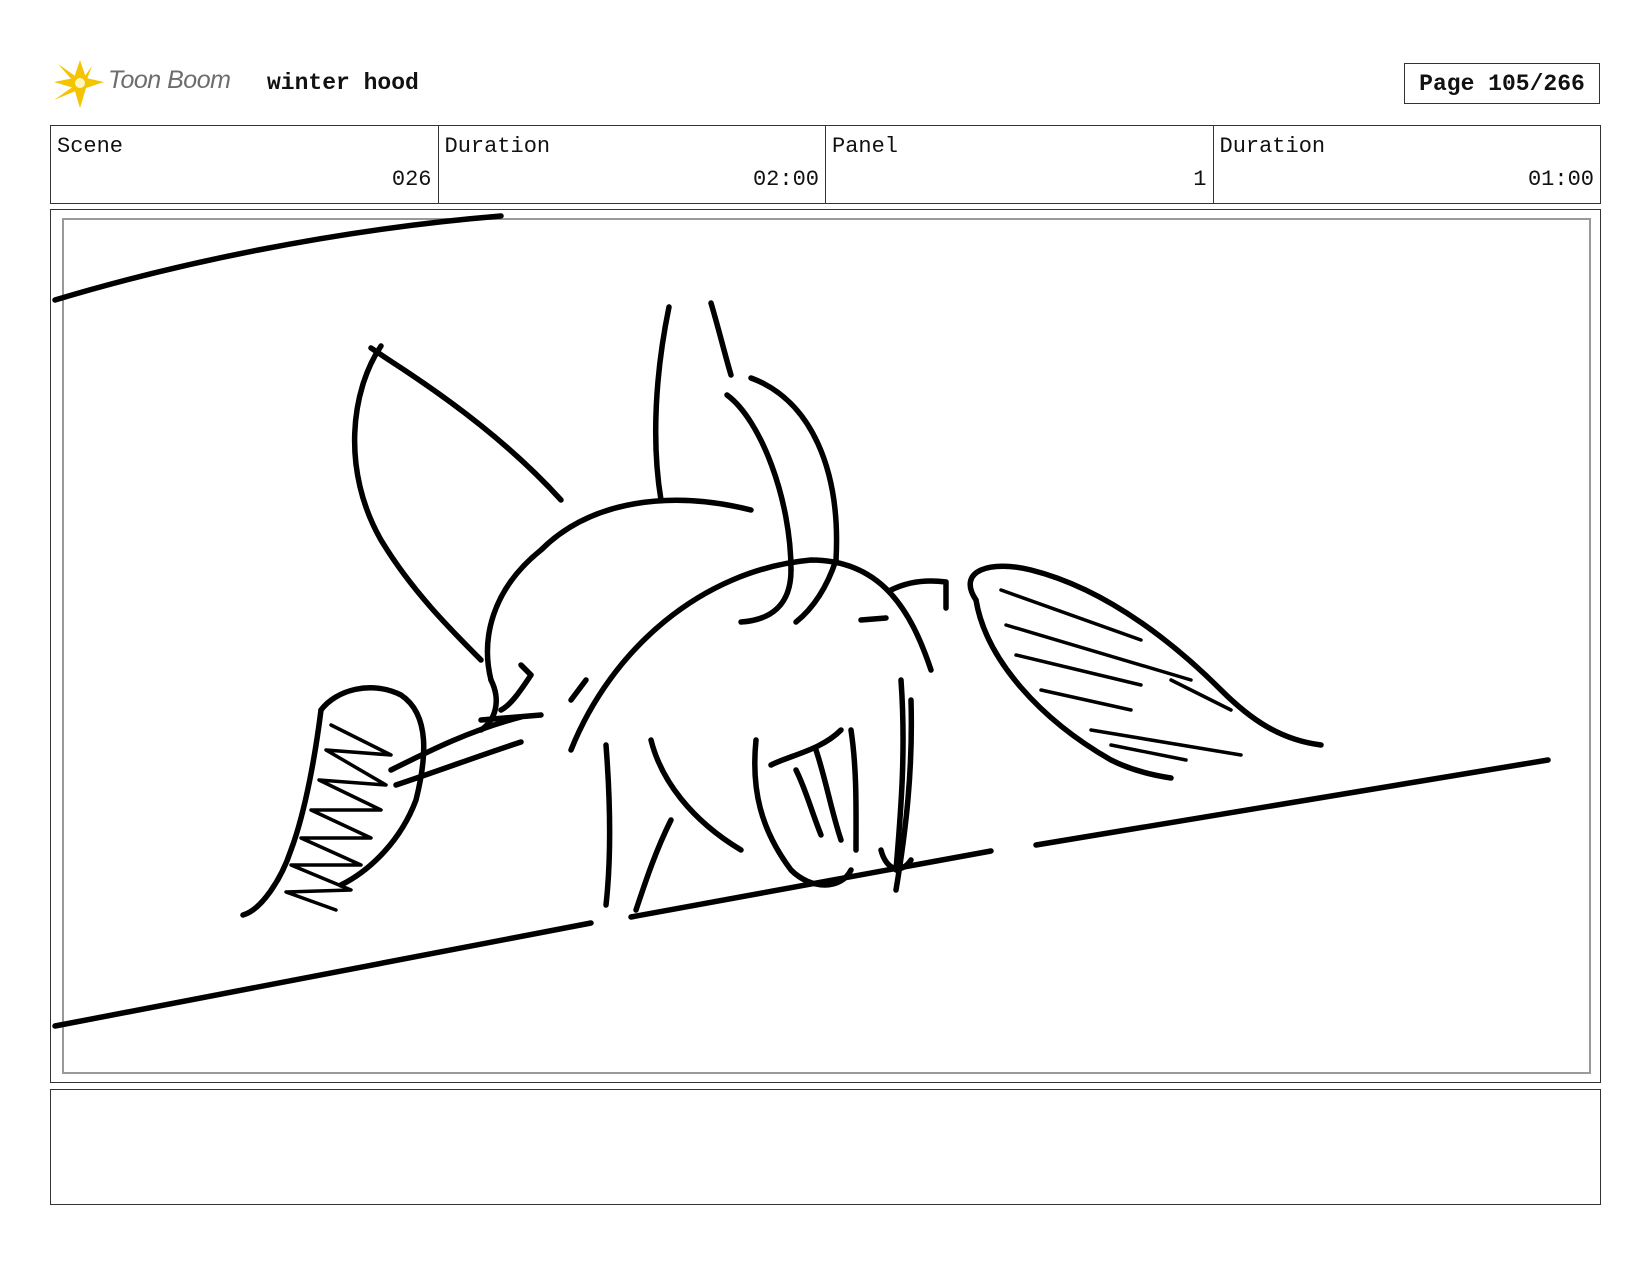 Image resolution: width=1650 pixels, height=1275 pixels. I want to click on toon-boom-star-icon, so click(79, 84).